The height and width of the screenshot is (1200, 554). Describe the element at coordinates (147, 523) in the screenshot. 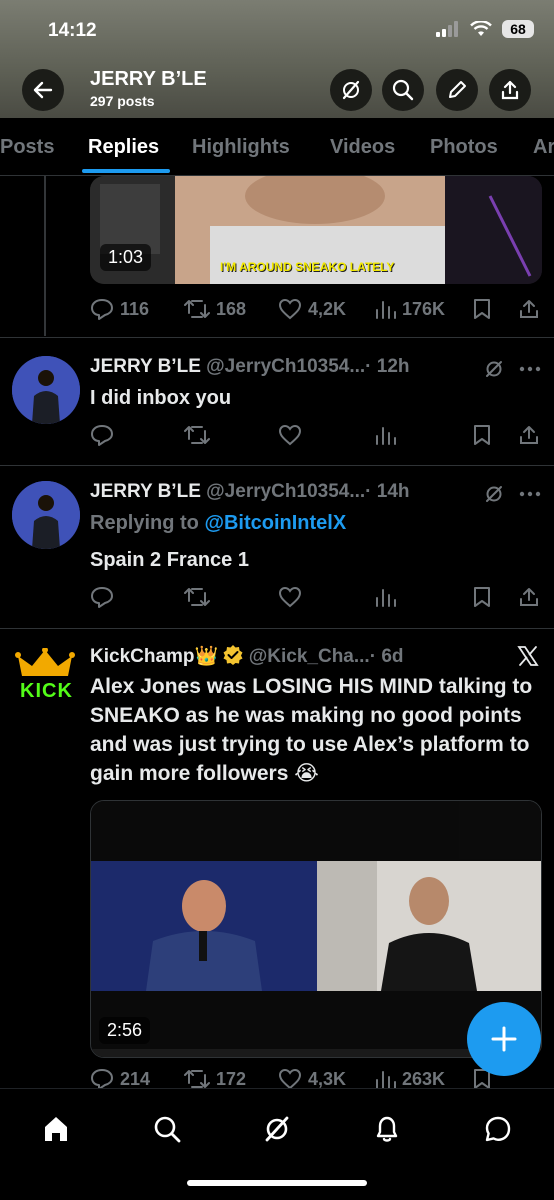

I see `replying-to-label: Replying to` at that location.